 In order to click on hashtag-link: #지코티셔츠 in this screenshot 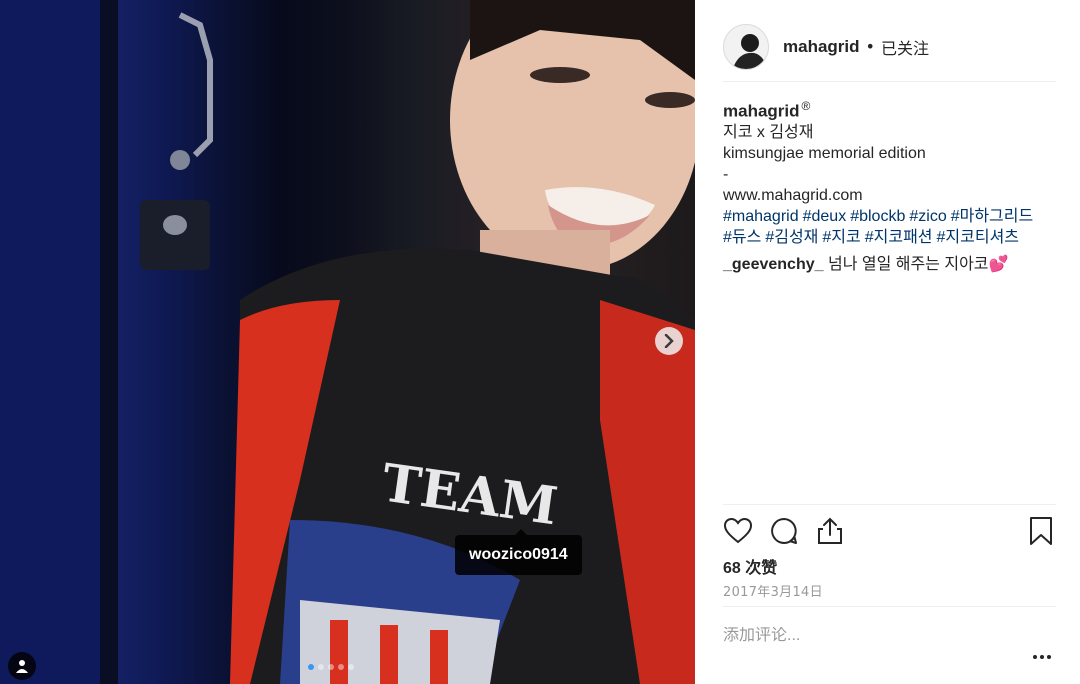, I will do `click(978, 237)`.